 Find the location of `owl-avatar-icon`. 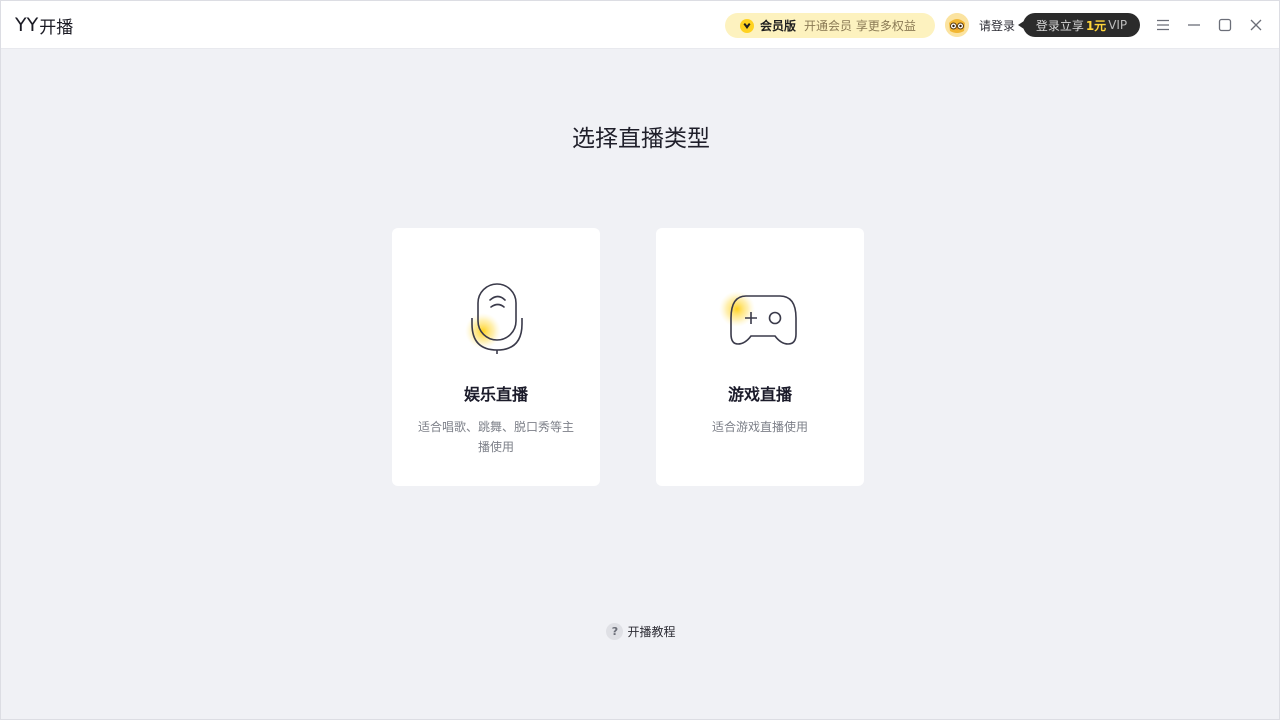

owl-avatar-icon is located at coordinates (957, 25).